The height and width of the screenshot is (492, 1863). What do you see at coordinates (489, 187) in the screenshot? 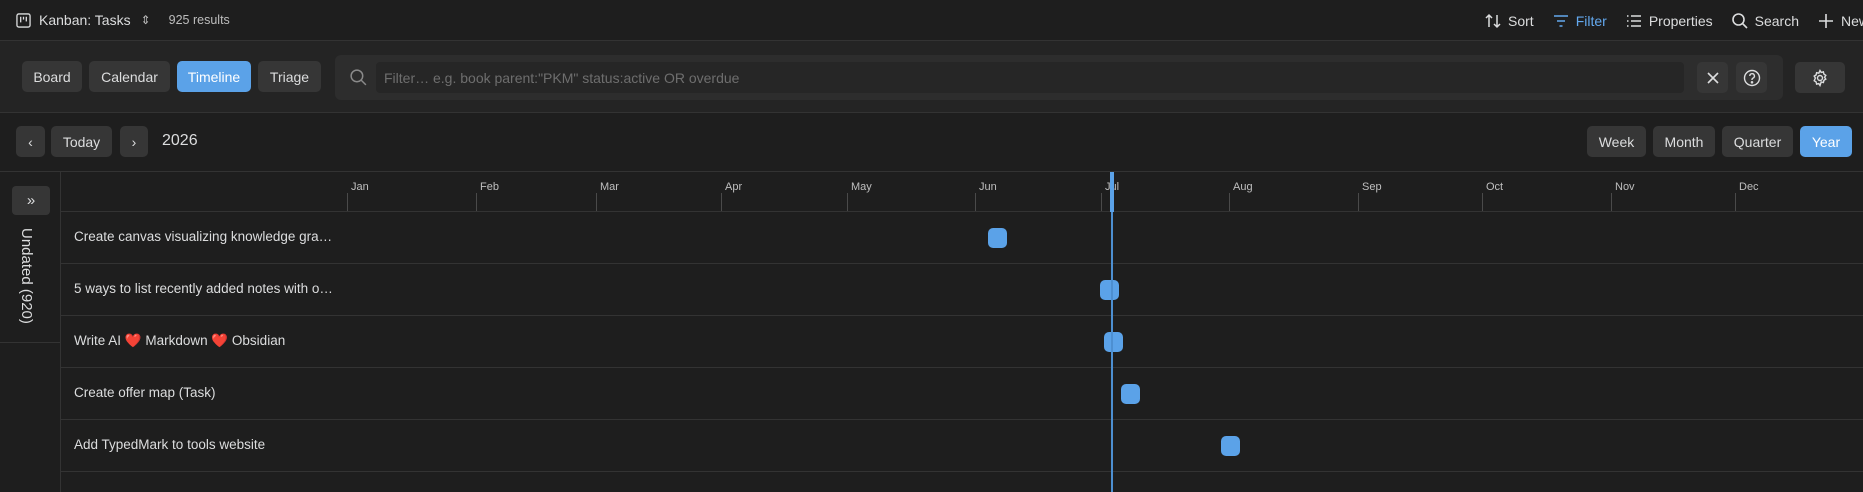
I see `month-label-feb: Feb` at bounding box center [489, 187].